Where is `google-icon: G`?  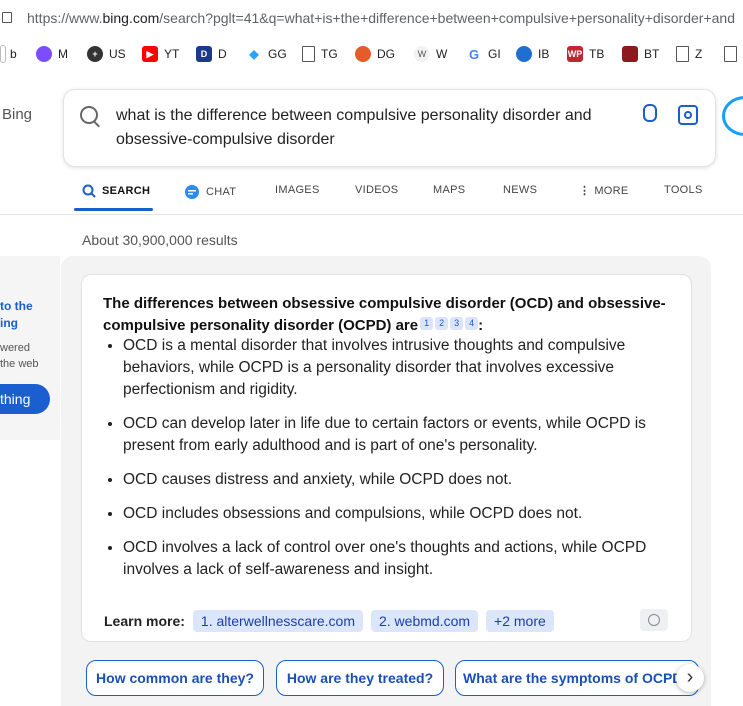
google-icon: G is located at coordinates (474, 54).